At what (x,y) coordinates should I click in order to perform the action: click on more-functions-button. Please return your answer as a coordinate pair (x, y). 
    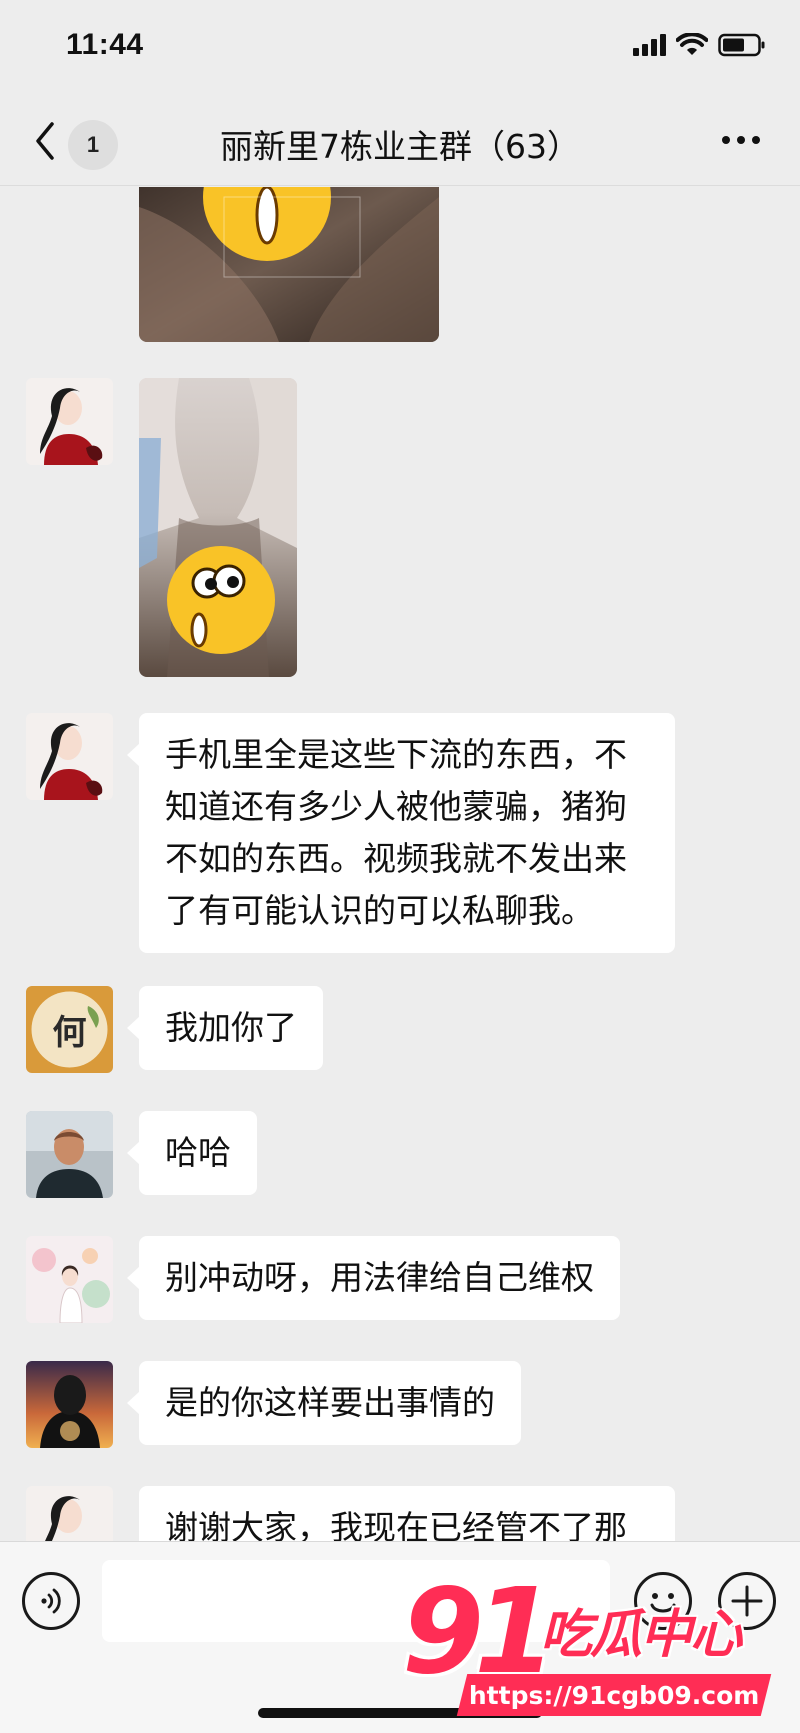
    Looking at the image, I should click on (747, 1601).